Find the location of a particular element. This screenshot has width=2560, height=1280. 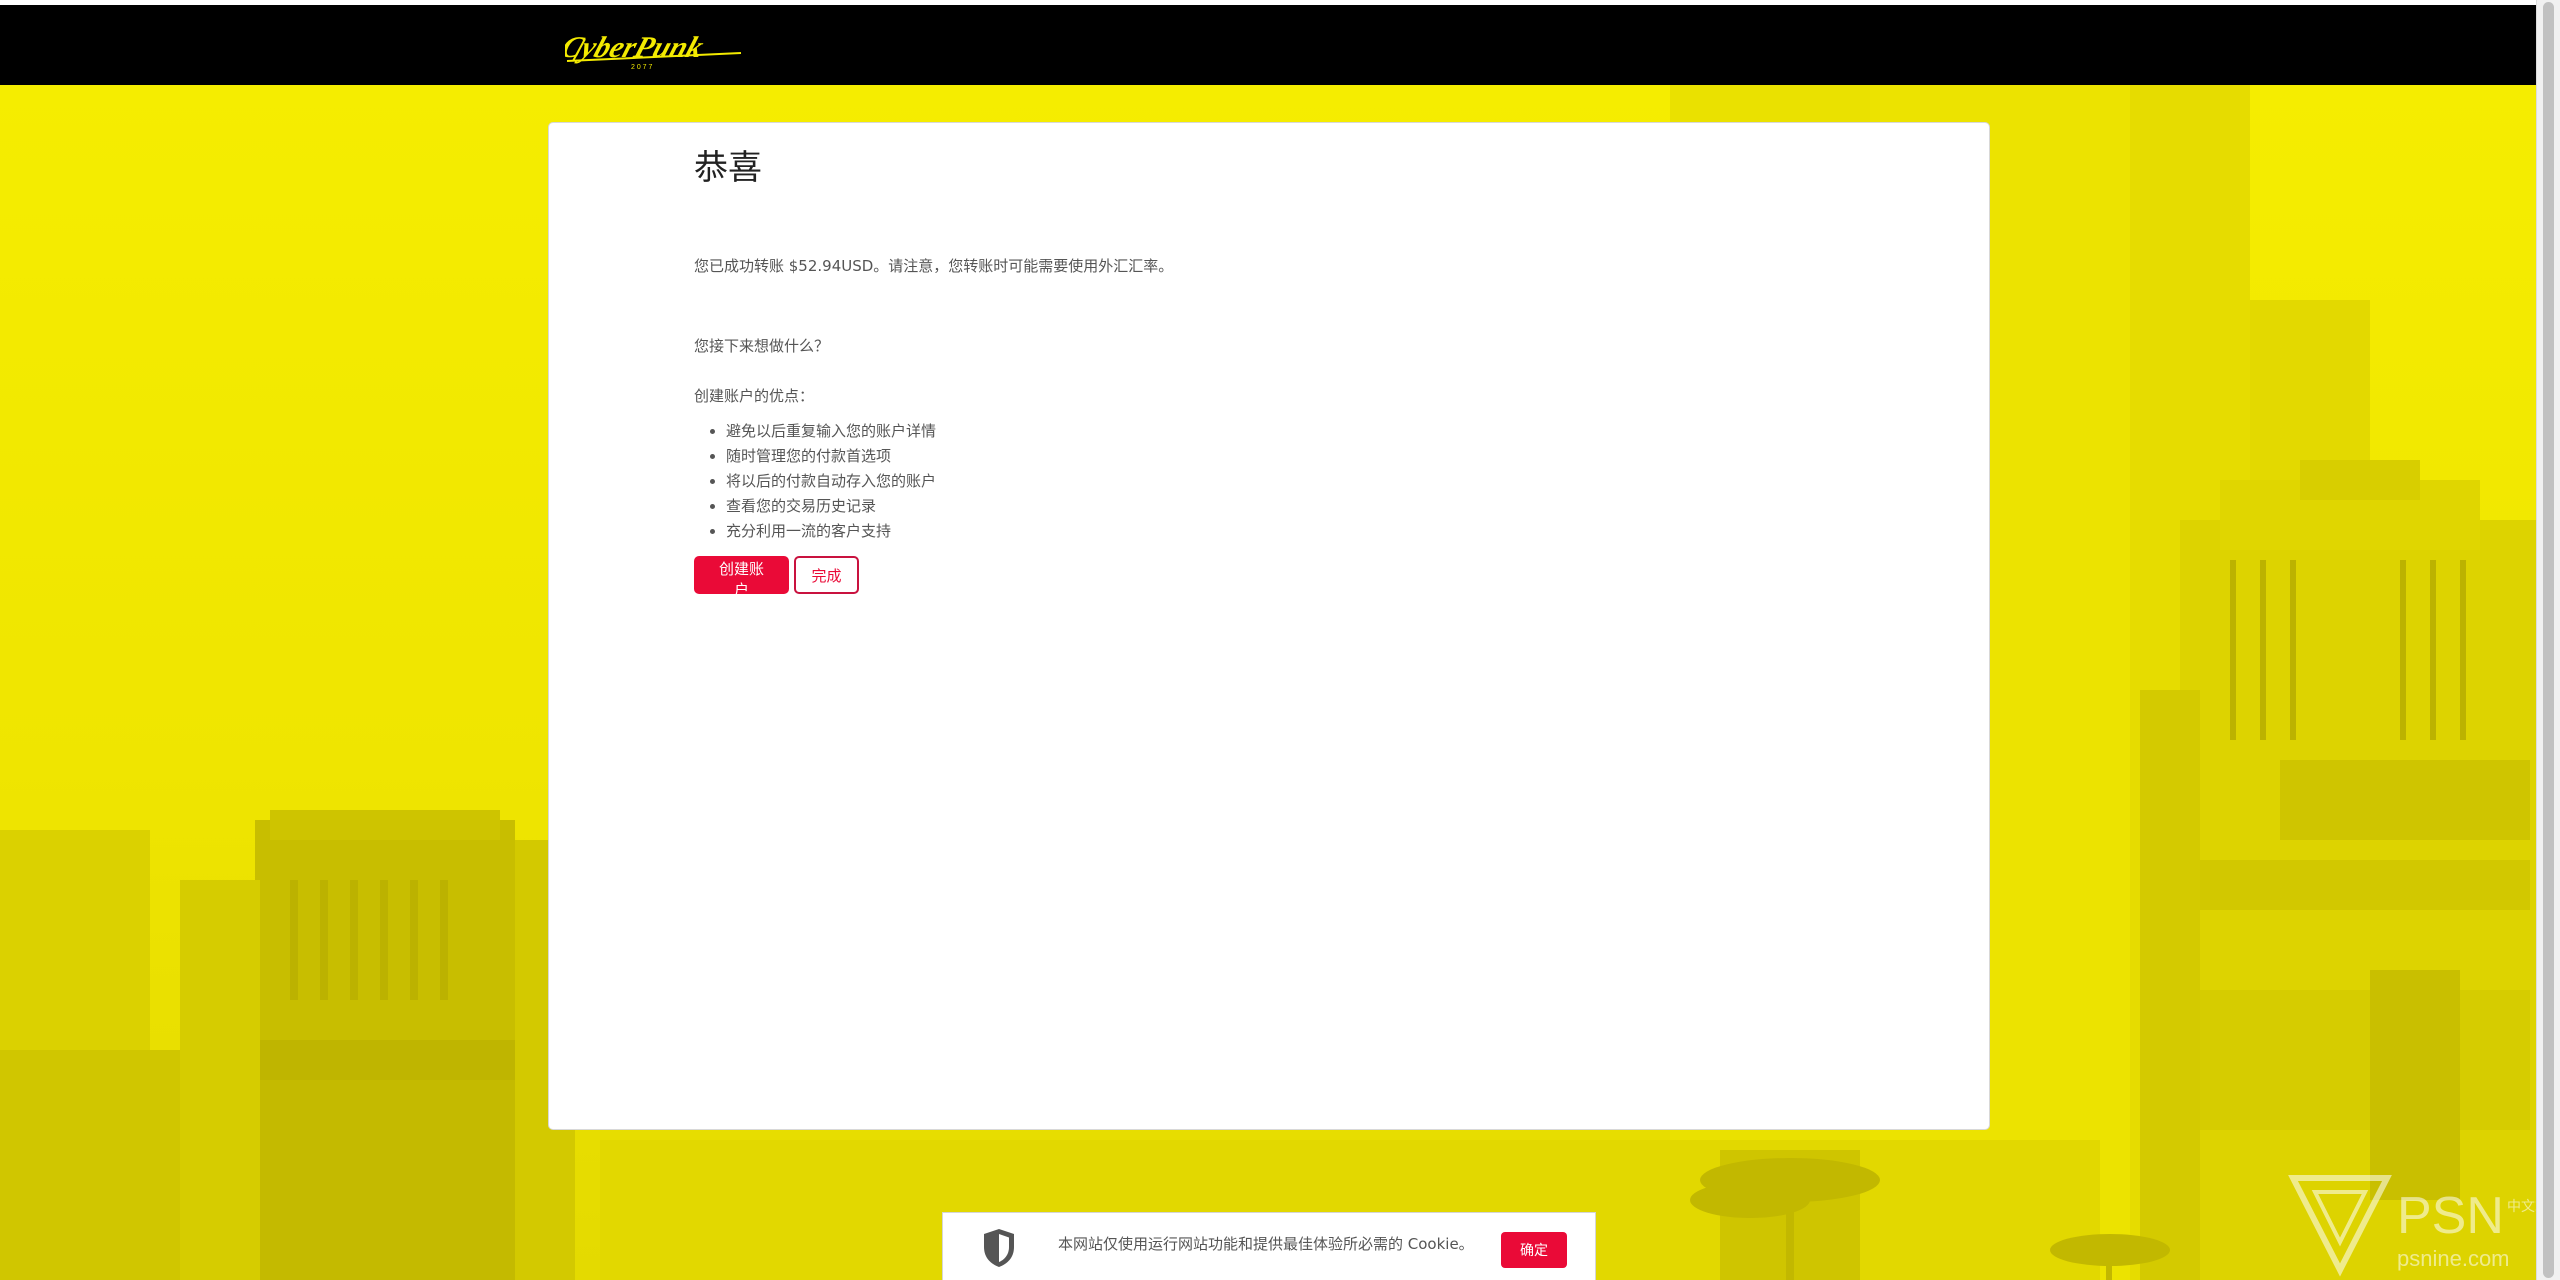

watermark-logo-icon is located at coordinates (2340, 1226).